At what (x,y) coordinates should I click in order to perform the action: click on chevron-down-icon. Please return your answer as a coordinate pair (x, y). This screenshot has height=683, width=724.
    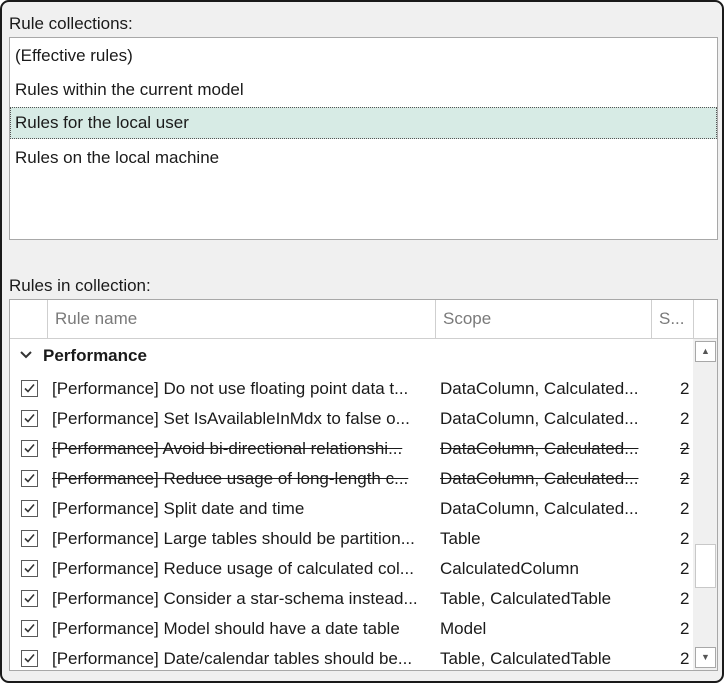
    Looking at the image, I should click on (26, 356).